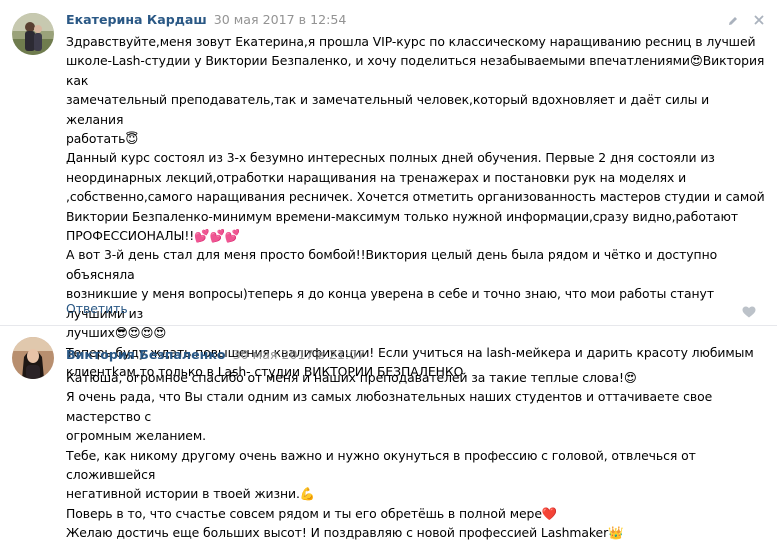 The image size is (777, 543). What do you see at coordinates (299, 354) in the screenshot?
I see `comment-date: 30 мая 2017 в 21:07` at bounding box center [299, 354].